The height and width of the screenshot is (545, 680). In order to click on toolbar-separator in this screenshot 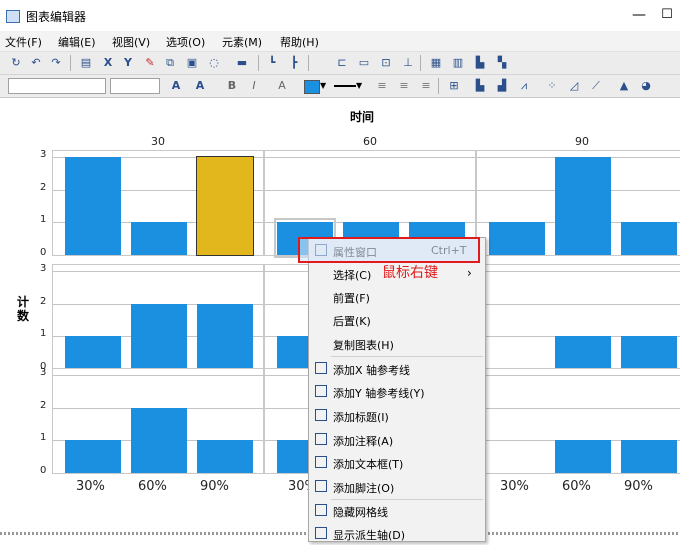, I will do `click(308, 63)`.